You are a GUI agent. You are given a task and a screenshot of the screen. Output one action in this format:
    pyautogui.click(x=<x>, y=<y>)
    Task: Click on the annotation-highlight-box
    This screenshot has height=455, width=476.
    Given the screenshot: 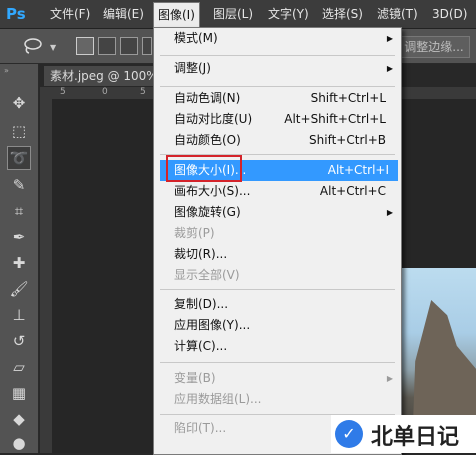 What is the action you would take?
    pyautogui.click(x=204, y=168)
    